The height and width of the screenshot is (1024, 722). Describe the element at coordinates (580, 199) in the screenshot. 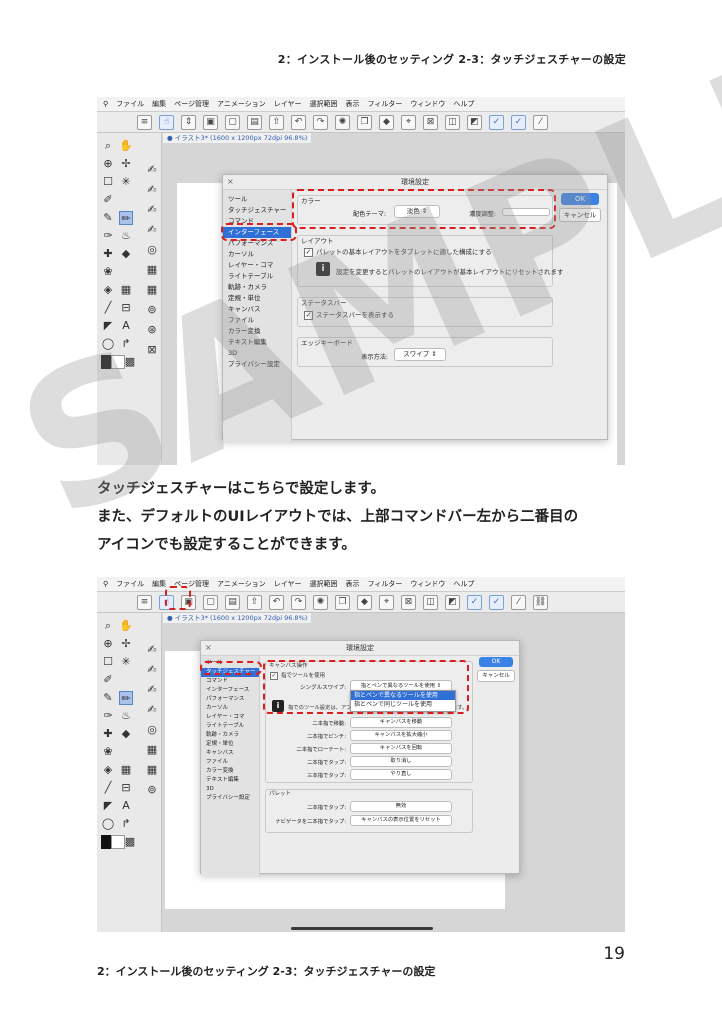

I see `ok-button: OK` at that location.